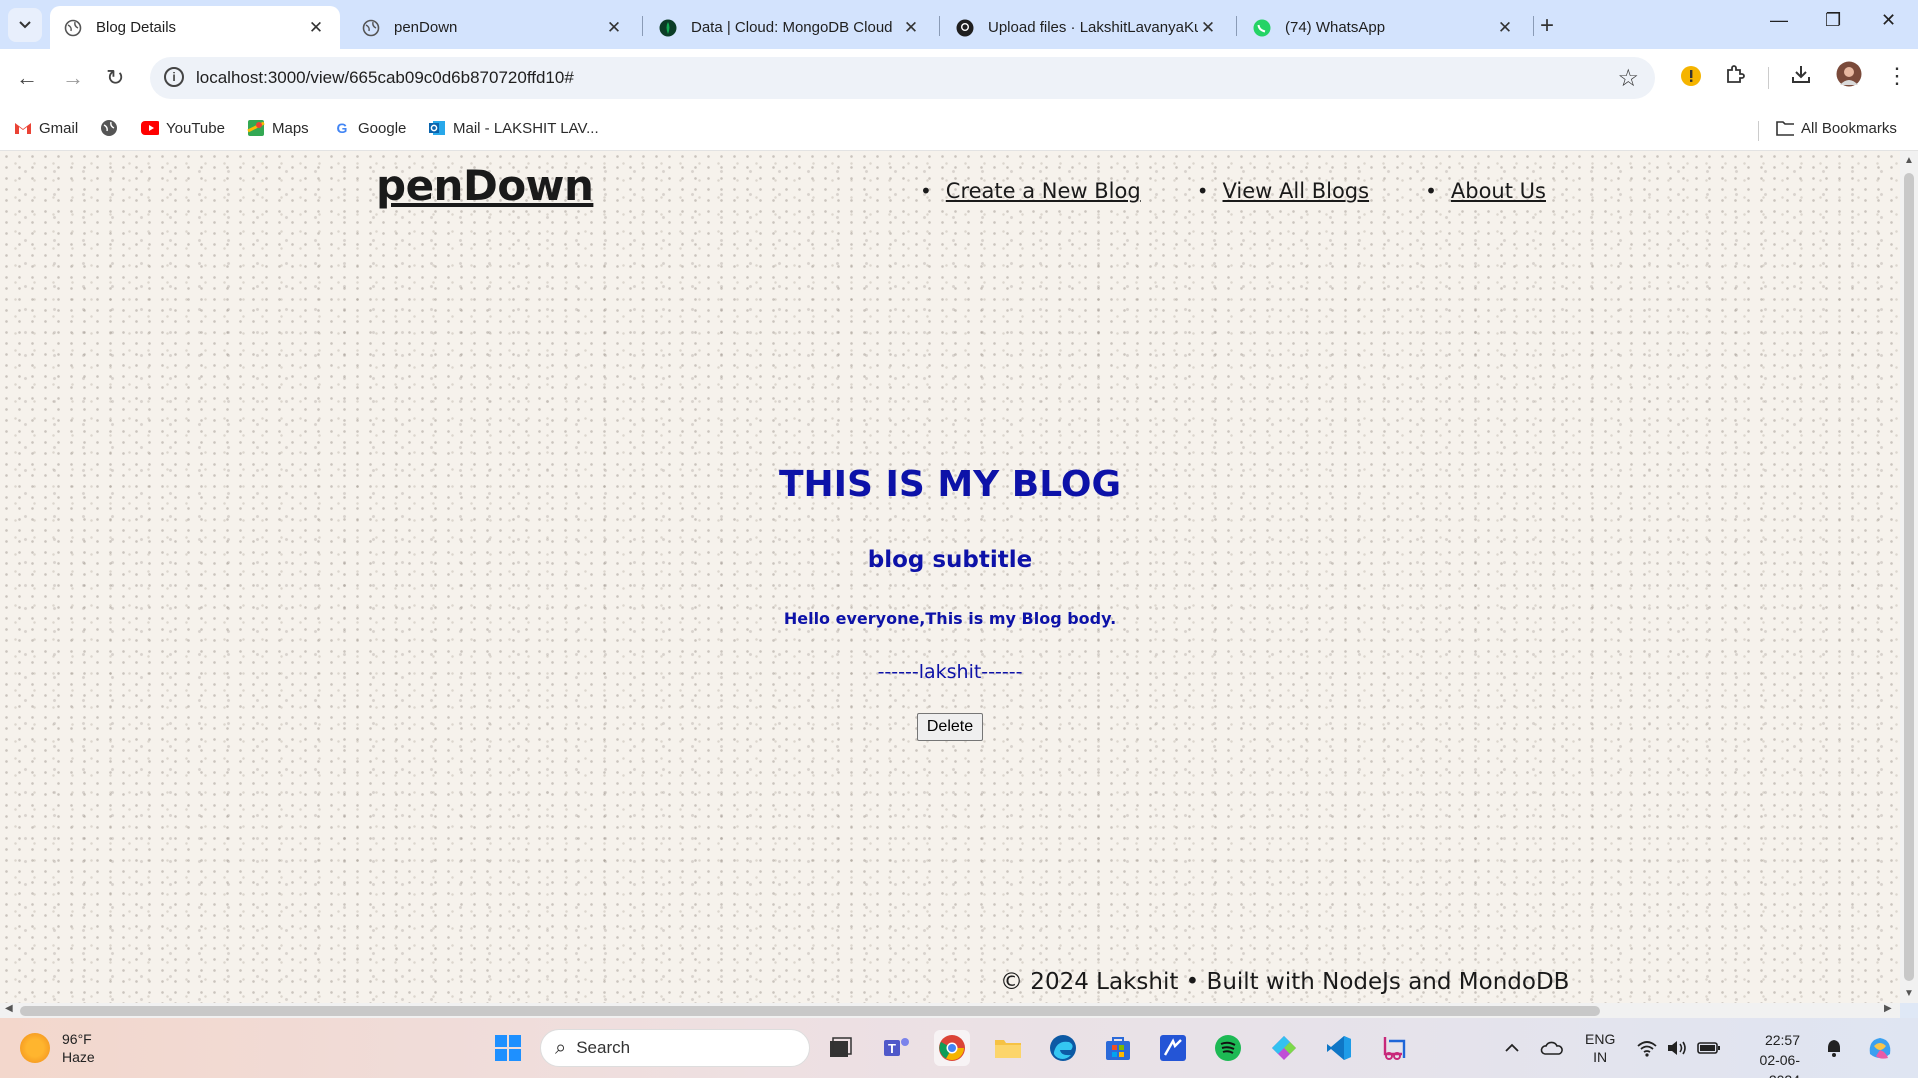 The image size is (1918, 1078). Describe the element at coordinates (1384, 27) in the screenshot. I see `tab-whatsapp: (74) WhatsApp ✕` at that location.